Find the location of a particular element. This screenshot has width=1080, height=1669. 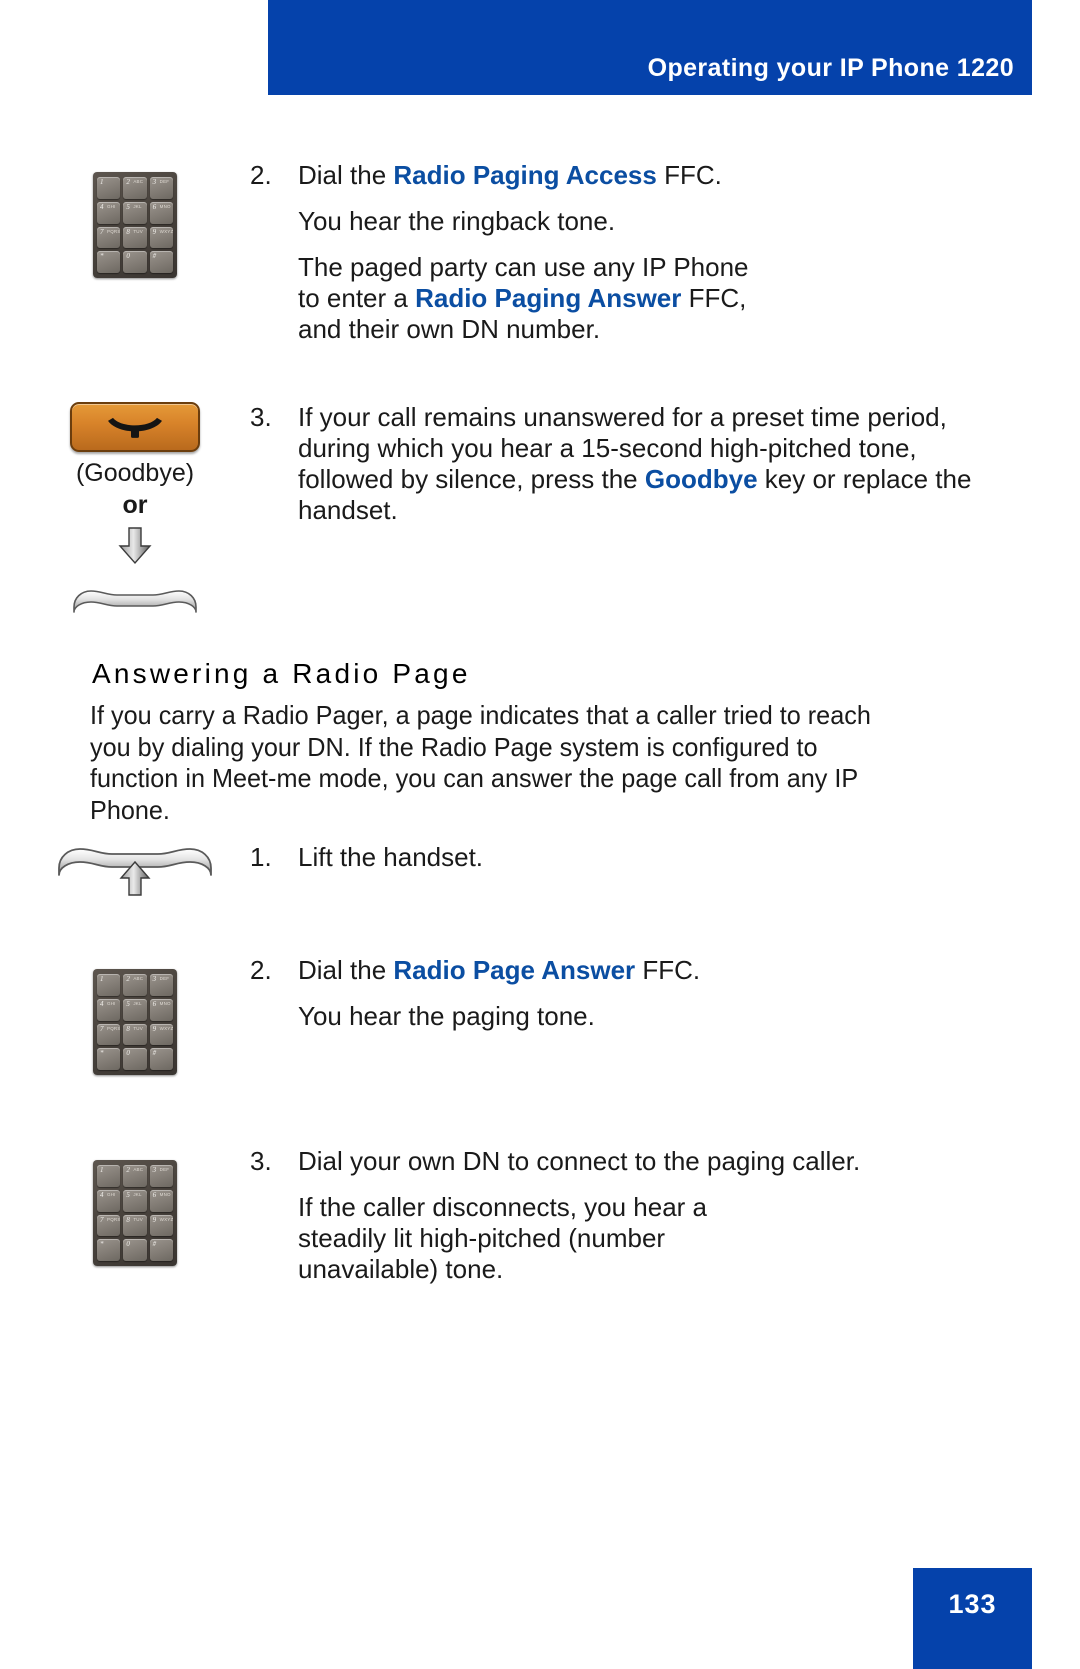

keypad-key-1: 1 is located at coordinates (109, 188).